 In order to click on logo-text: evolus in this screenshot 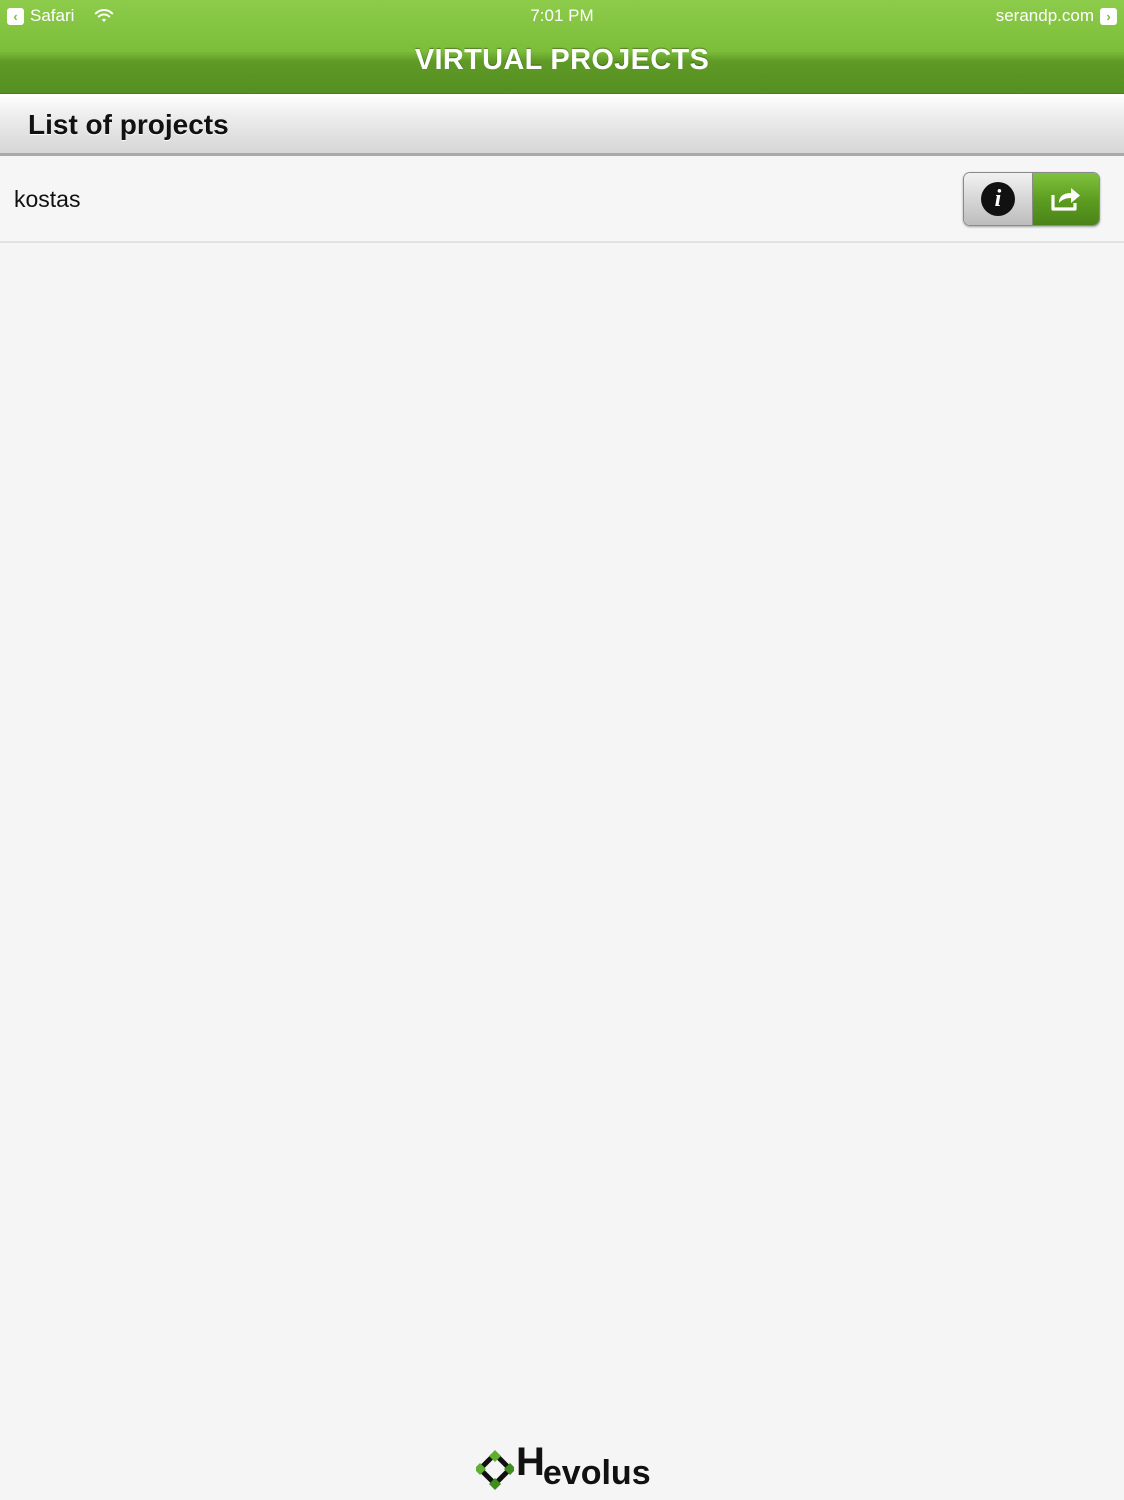, I will do `click(596, 1473)`.